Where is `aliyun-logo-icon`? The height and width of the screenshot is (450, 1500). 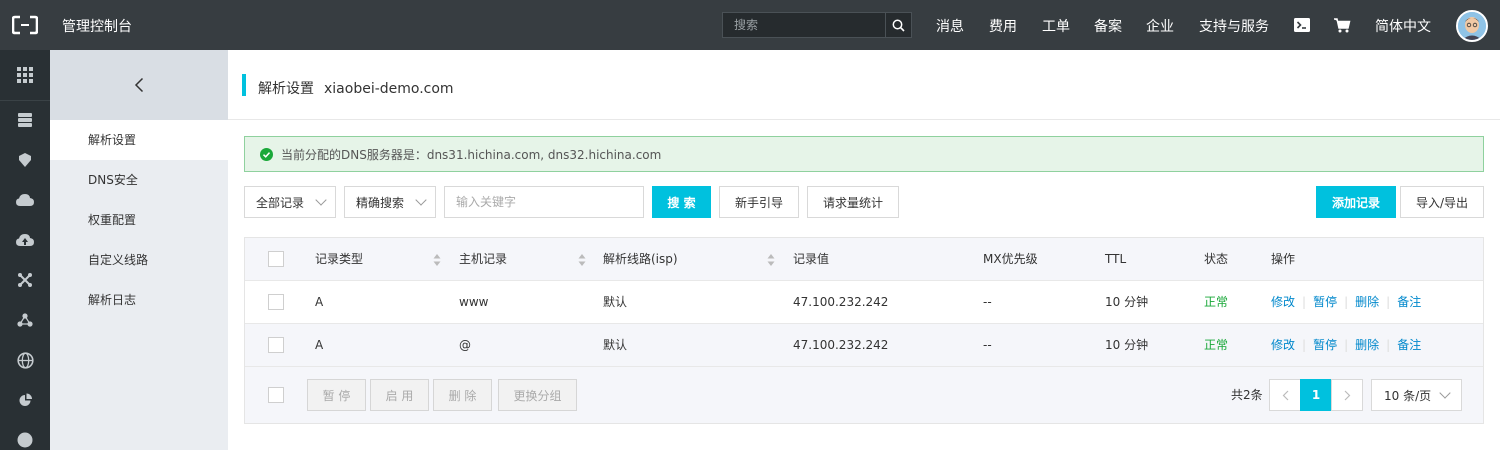
aliyun-logo-icon is located at coordinates (25, 25).